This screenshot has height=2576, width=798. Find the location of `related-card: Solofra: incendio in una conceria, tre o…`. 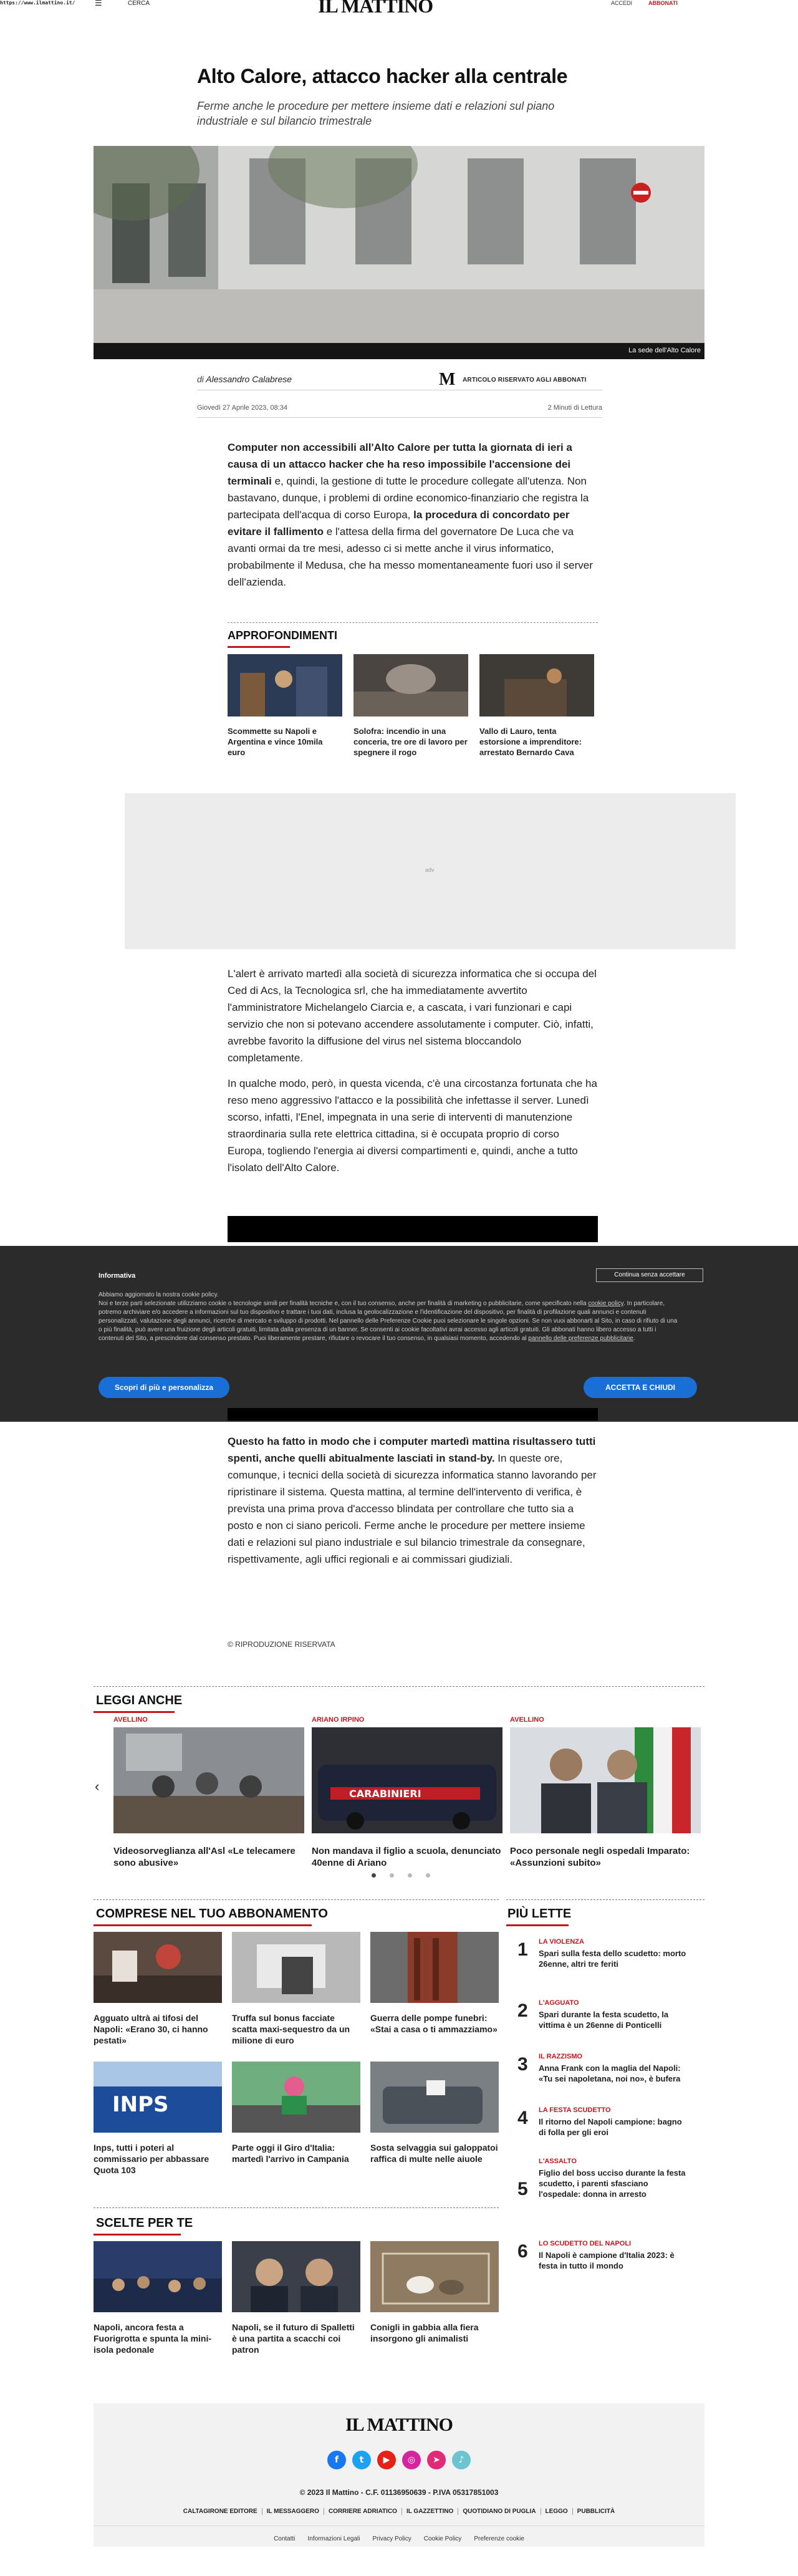

related-card: Solofra: incendio in una conceria, tre o… is located at coordinates (410, 706).